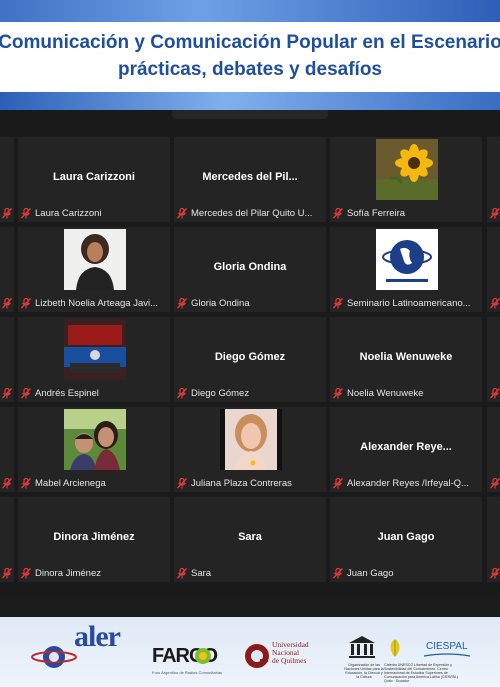 The height and width of the screenshot is (687, 500). Describe the element at coordinates (201, 573) in the screenshot. I see `participant-name: Sara` at that location.